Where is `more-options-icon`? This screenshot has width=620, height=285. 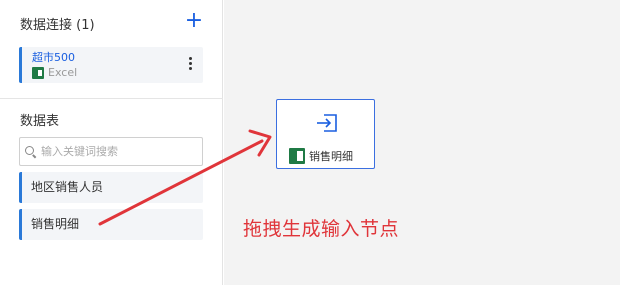 more-options-icon is located at coordinates (190, 65).